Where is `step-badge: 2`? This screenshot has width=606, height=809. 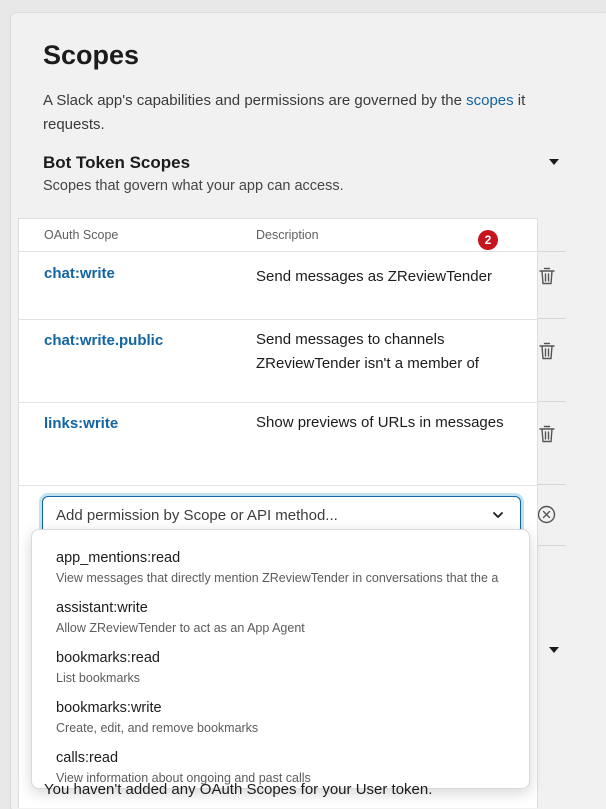 step-badge: 2 is located at coordinates (488, 240).